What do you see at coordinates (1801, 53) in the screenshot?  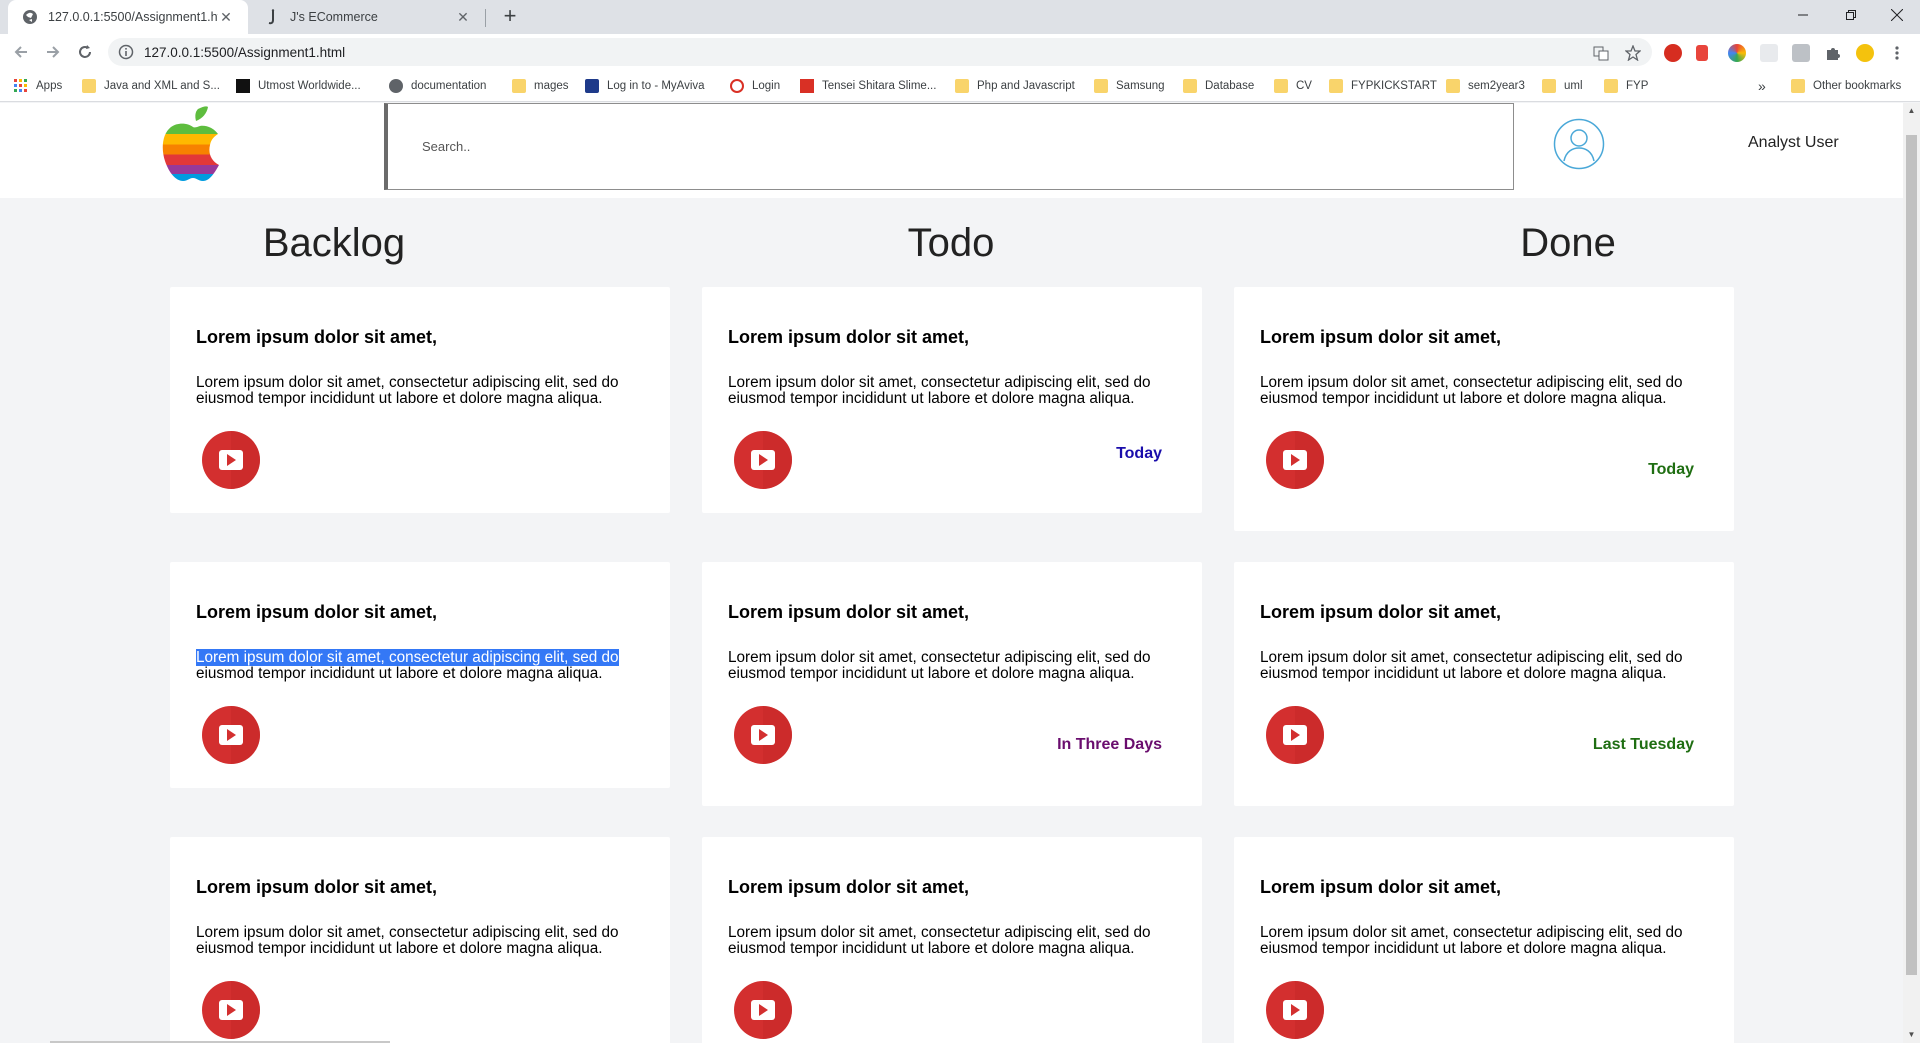 I see `extension-grid-icon` at bounding box center [1801, 53].